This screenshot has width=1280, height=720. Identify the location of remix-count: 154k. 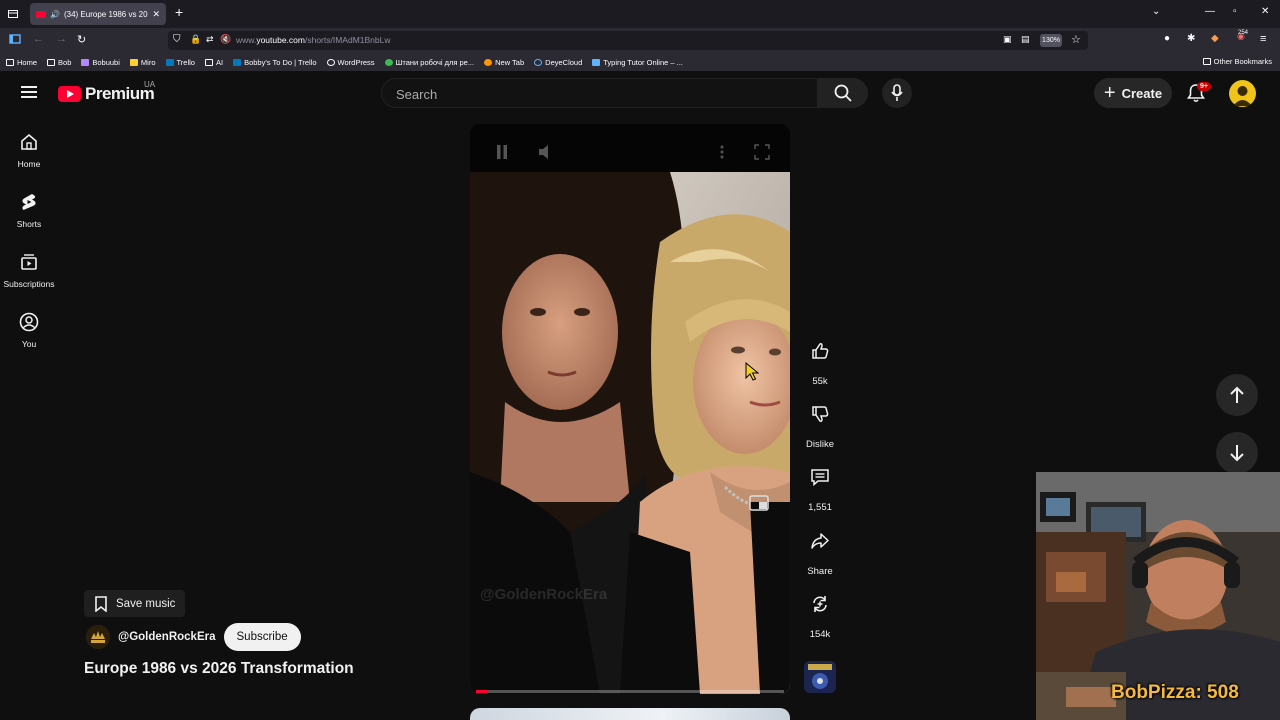
(820, 634).